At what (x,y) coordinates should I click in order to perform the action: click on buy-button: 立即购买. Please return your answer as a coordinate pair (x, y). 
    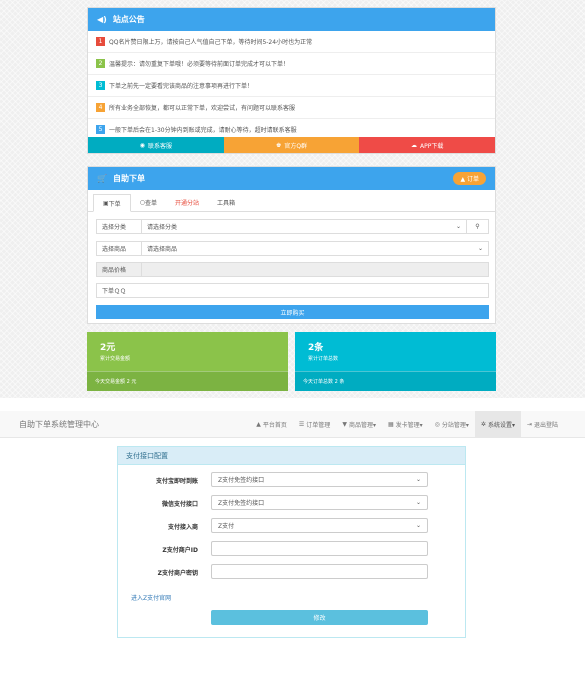
    Looking at the image, I should click on (292, 312).